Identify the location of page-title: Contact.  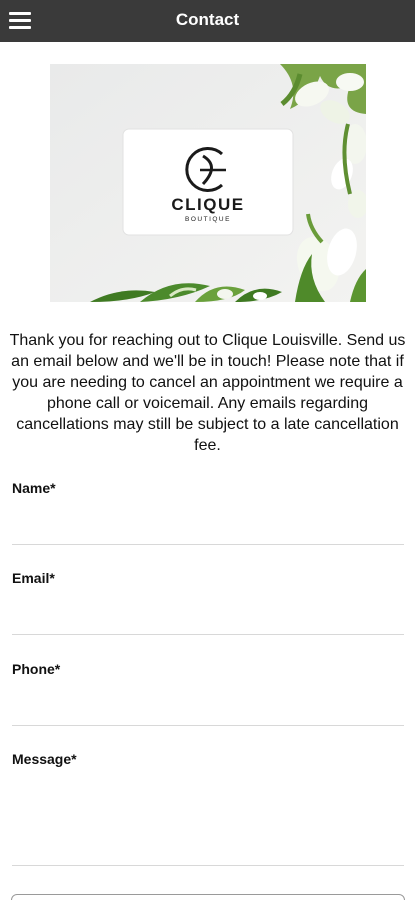
(207, 19).